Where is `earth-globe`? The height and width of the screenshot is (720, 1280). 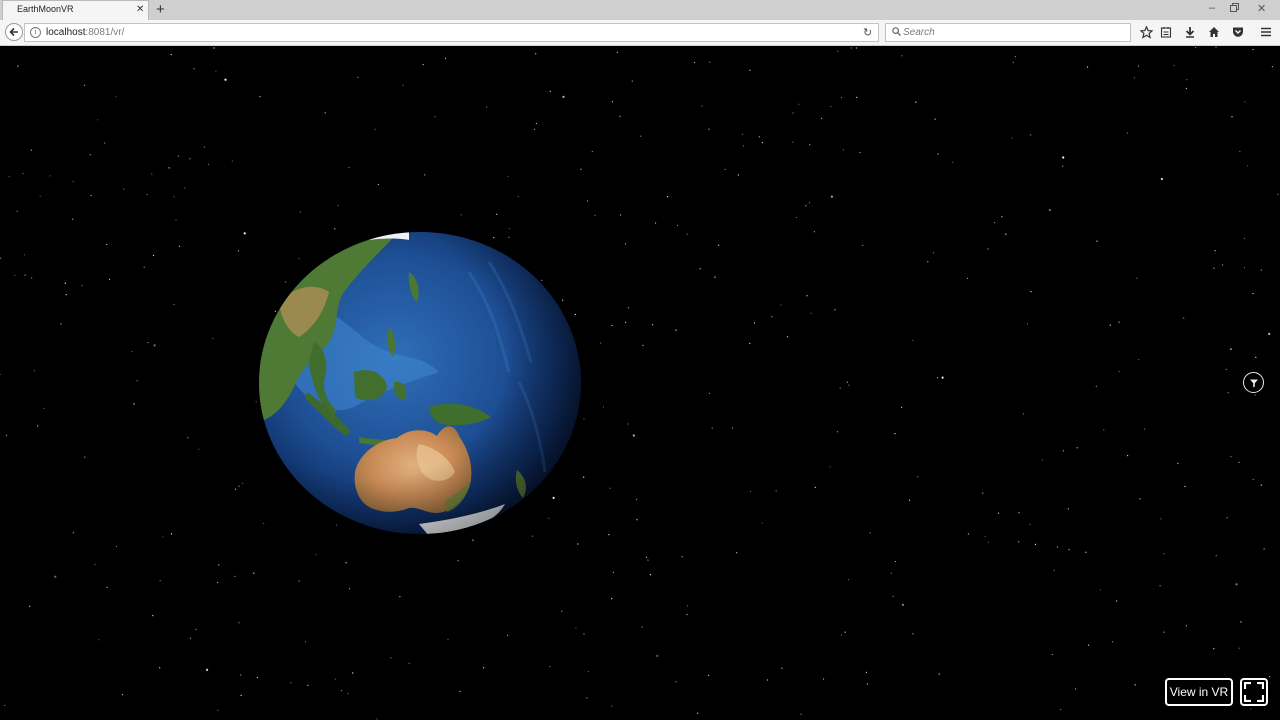 earth-globe is located at coordinates (420, 383).